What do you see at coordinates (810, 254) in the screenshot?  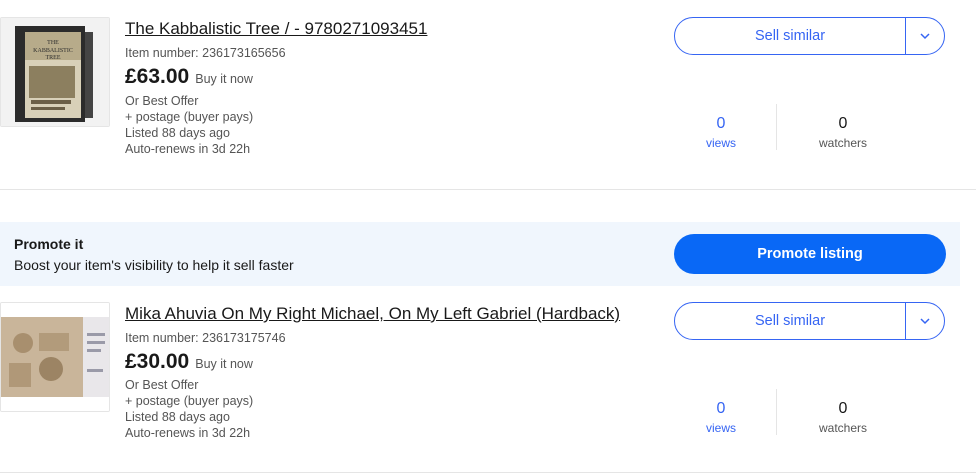 I see `promote-listing-button: Promote listing` at bounding box center [810, 254].